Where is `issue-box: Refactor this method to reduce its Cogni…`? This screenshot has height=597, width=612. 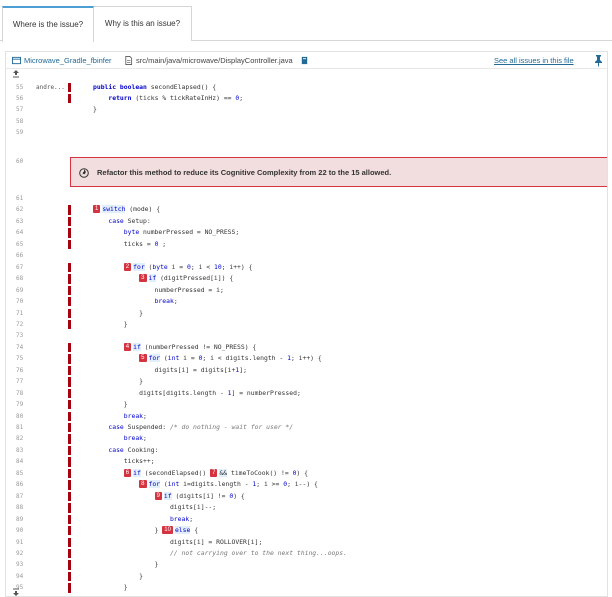 issue-box: Refactor this method to reduce its Cogni… is located at coordinates (338, 172).